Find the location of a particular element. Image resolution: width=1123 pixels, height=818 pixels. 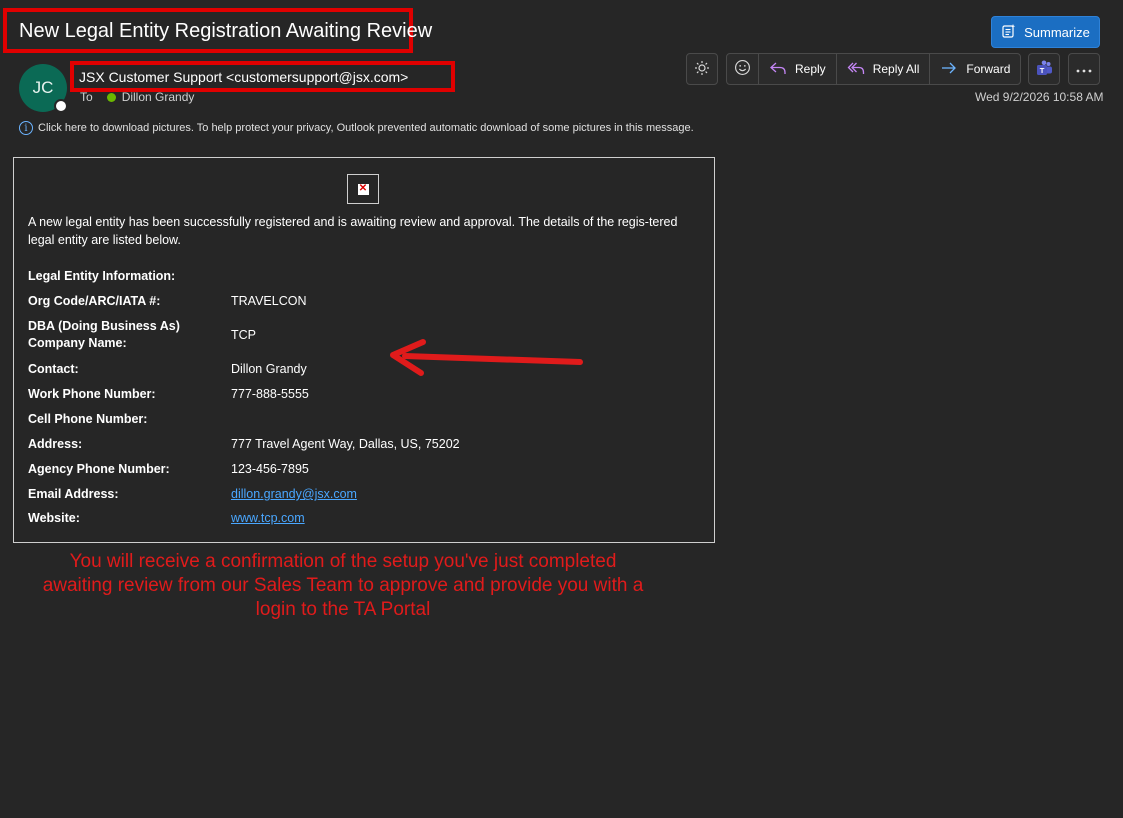

broken-image-icon: ✕ is located at coordinates (363, 189).